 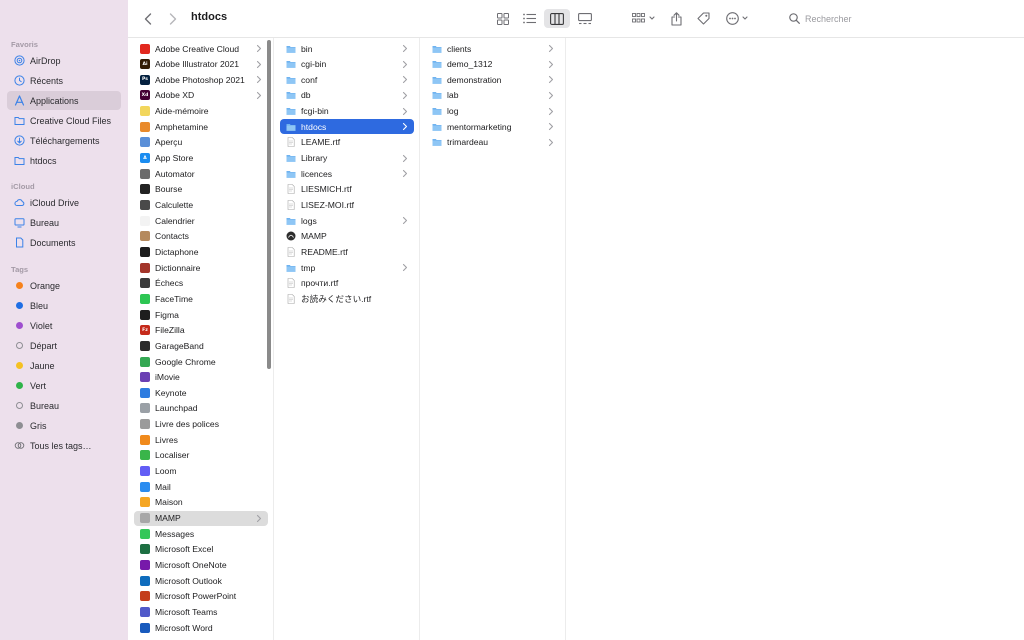 What do you see at coordinates (201, 158) in the screenshot?
I see `list-item-app-store: A App Store` at bounding box center [201, 158].